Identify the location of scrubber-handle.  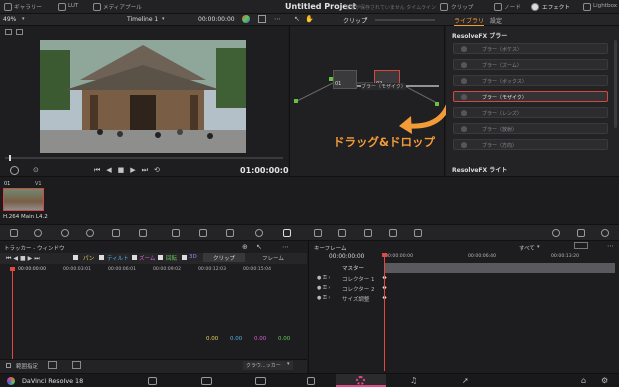
(10, 158).